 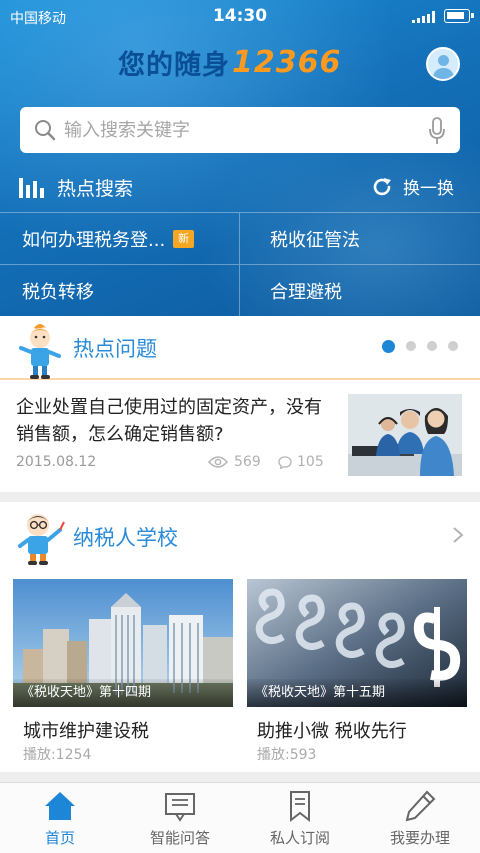 I want to click on home-icon, so click(x=60, y=806).